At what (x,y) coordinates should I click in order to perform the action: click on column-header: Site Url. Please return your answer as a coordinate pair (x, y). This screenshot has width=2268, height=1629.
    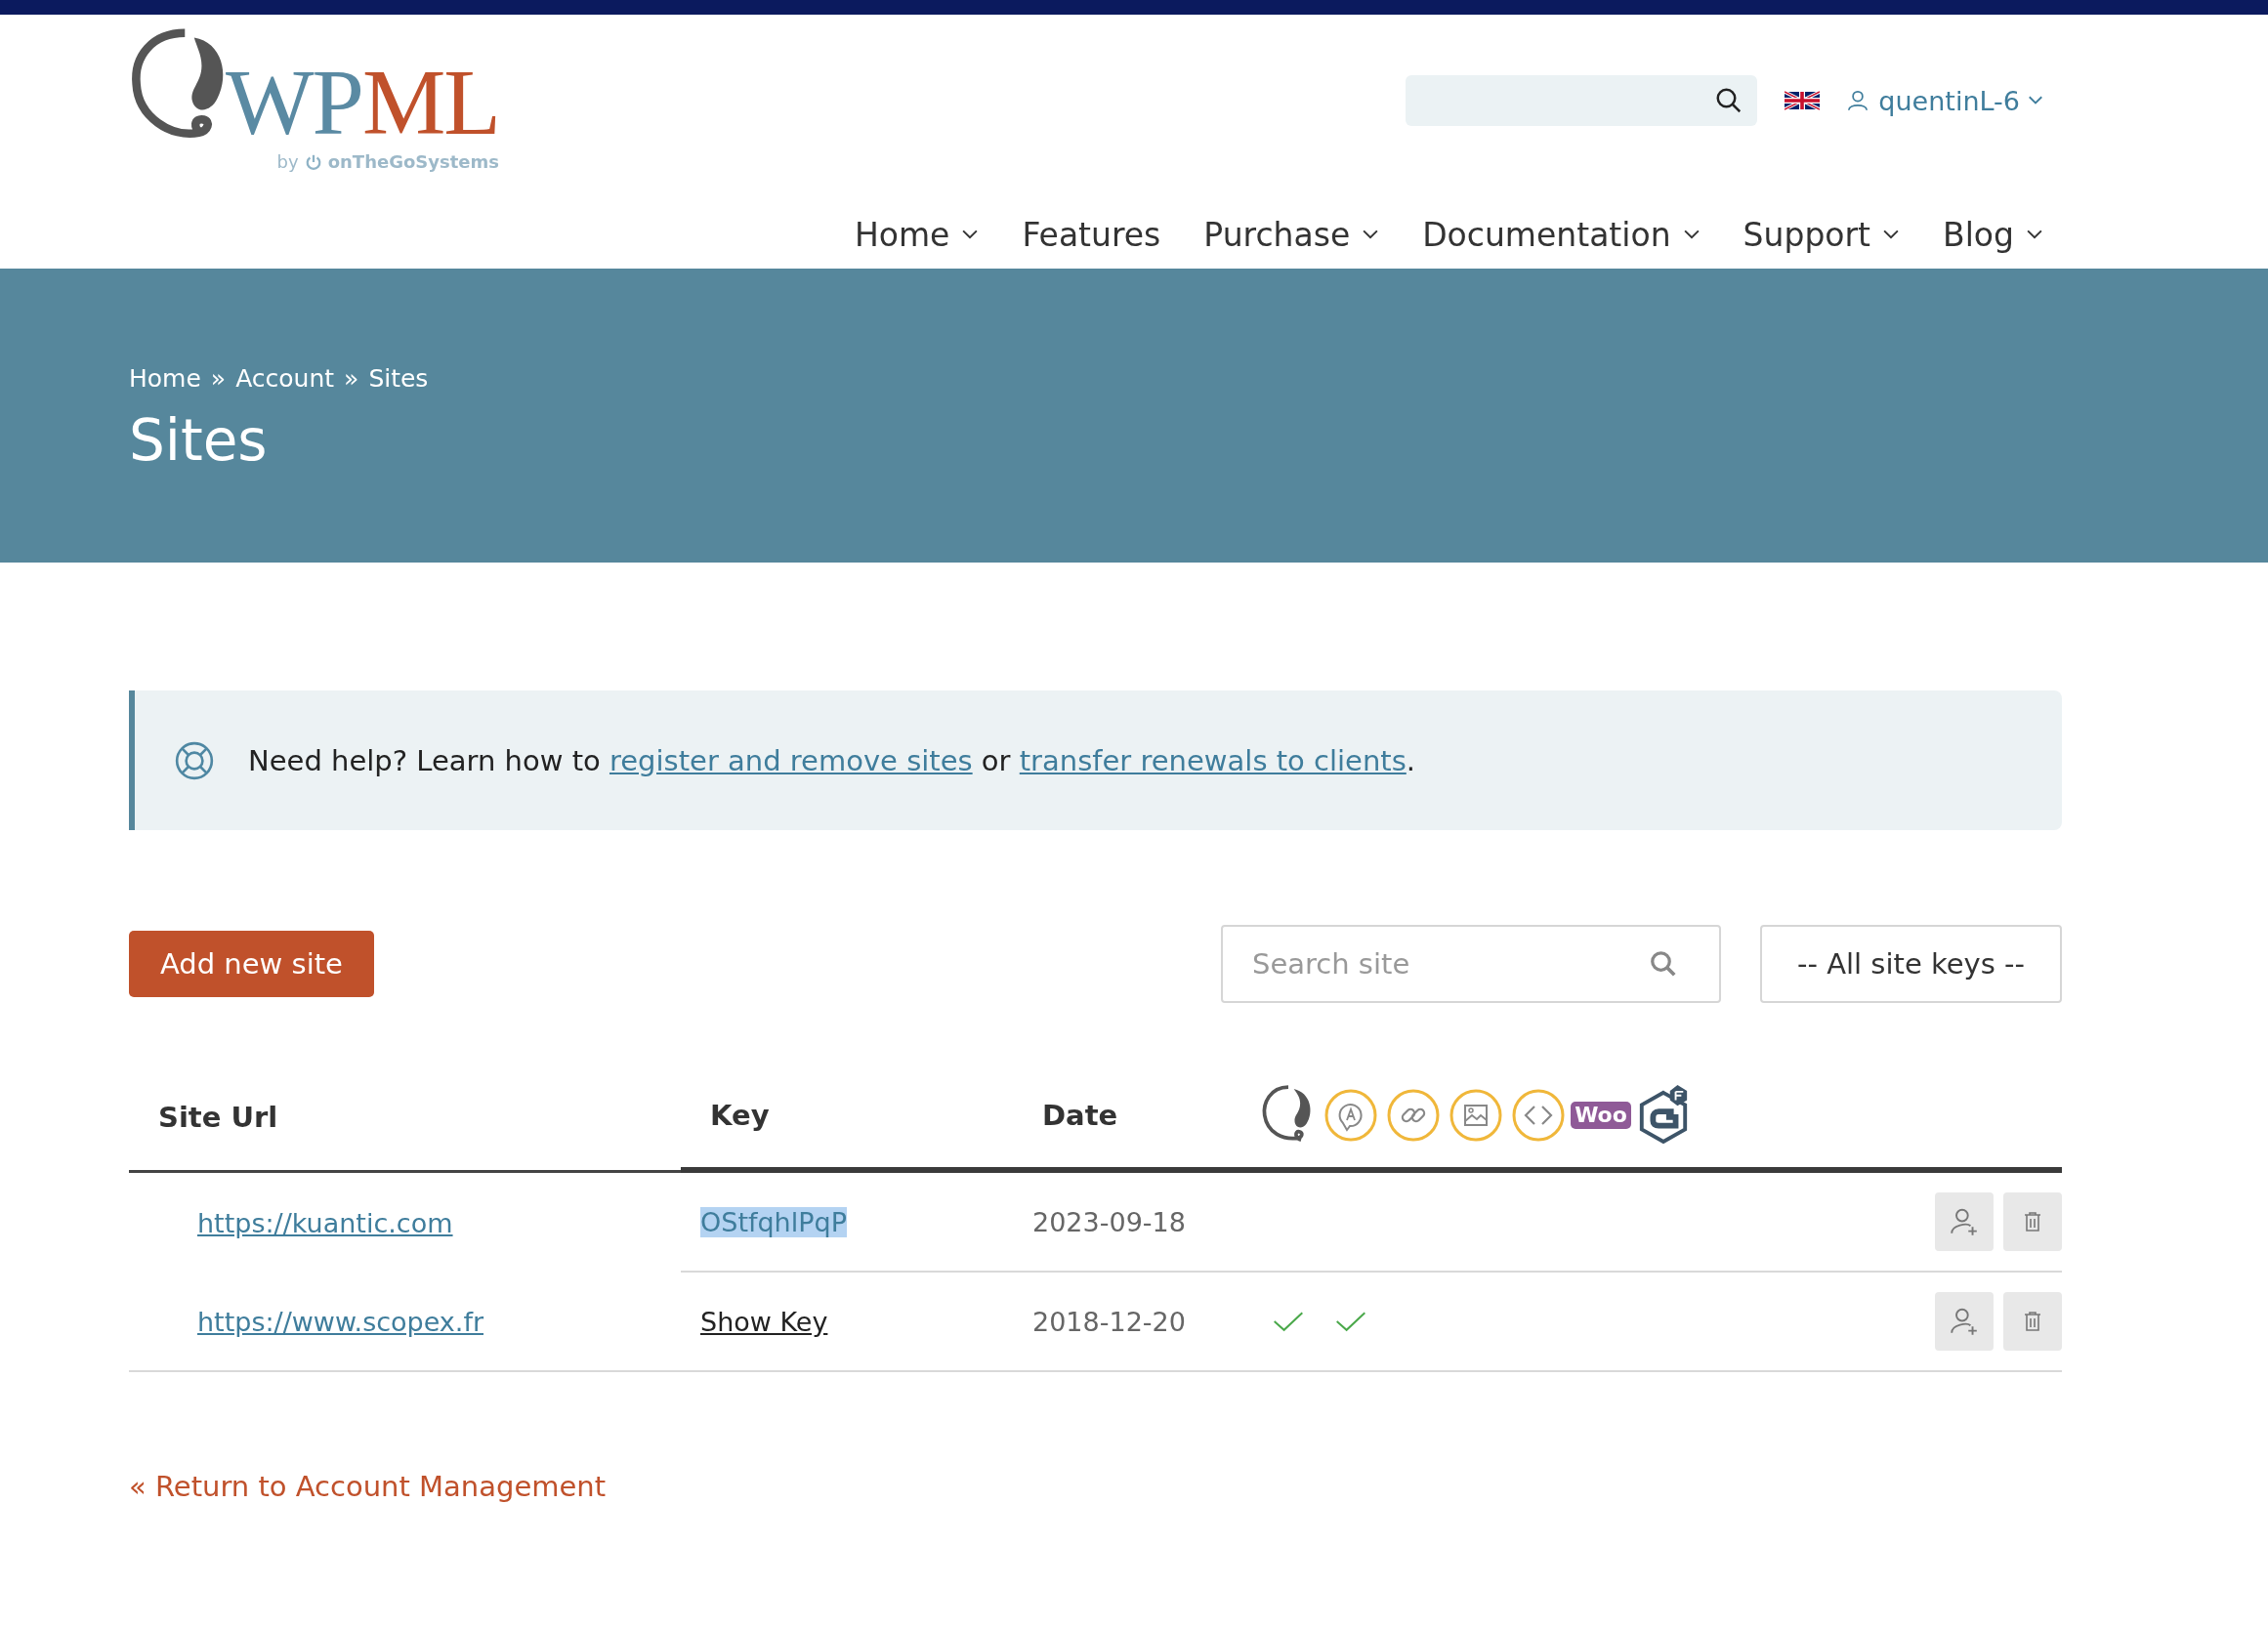
    Looking at the image, I should click on (405, 1118).